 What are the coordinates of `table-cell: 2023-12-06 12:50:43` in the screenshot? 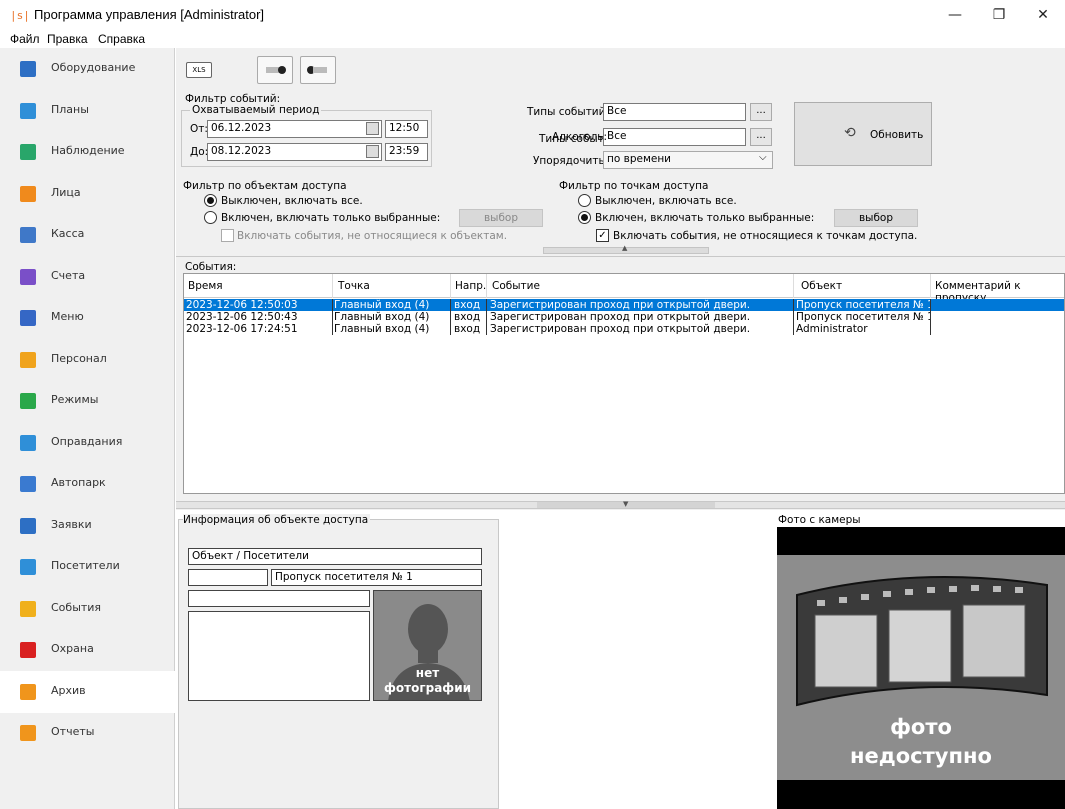 It's located at (242, 317).